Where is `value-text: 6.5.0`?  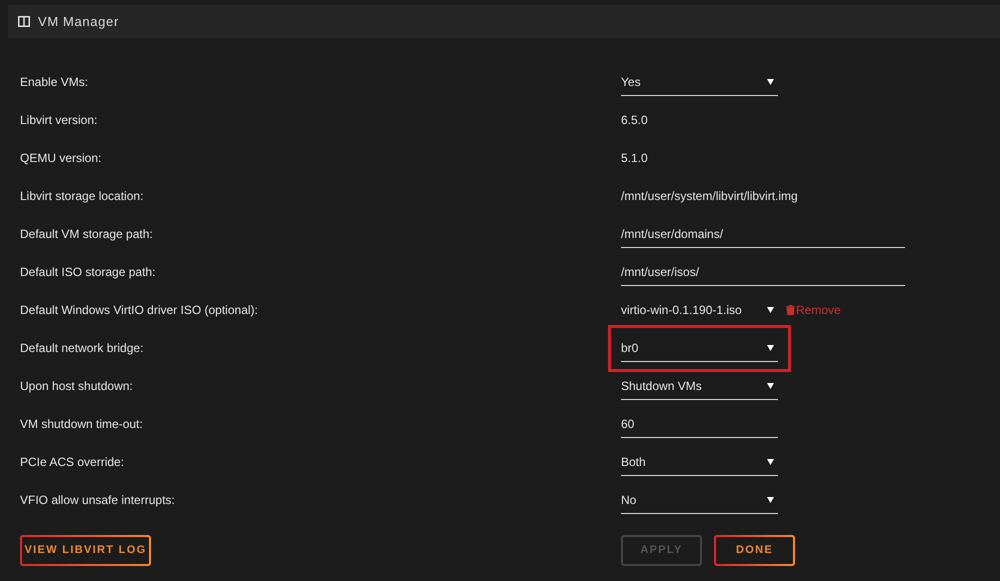
value-text: 6.5.0 is located at coordinates (634, 120).